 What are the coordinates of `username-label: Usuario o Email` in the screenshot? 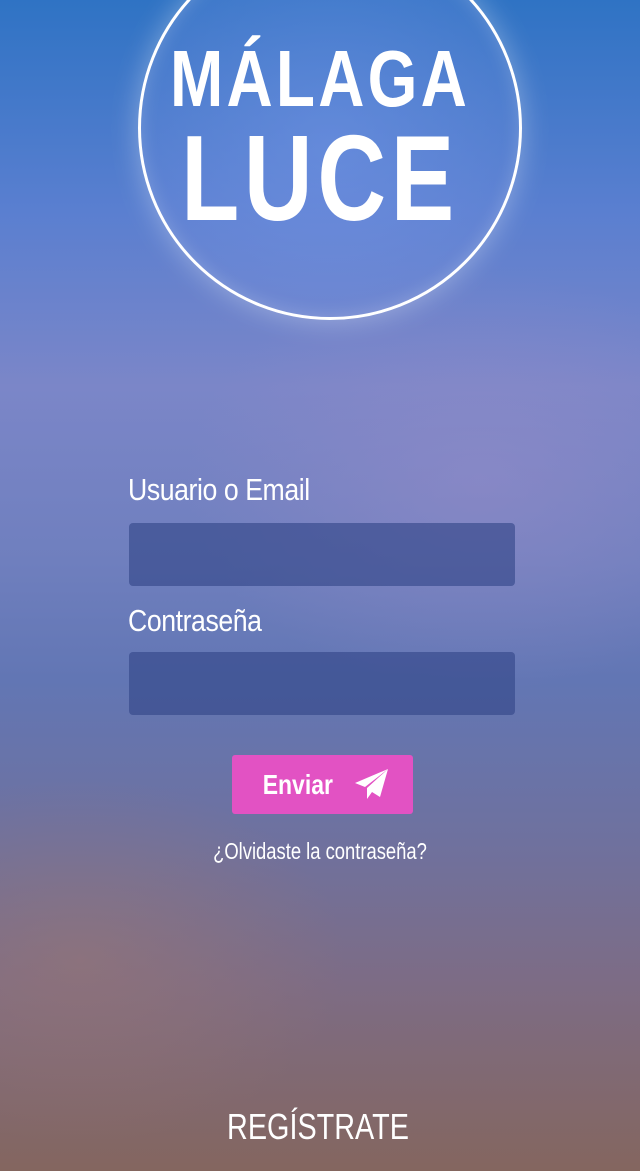 It's located at (219, 489).